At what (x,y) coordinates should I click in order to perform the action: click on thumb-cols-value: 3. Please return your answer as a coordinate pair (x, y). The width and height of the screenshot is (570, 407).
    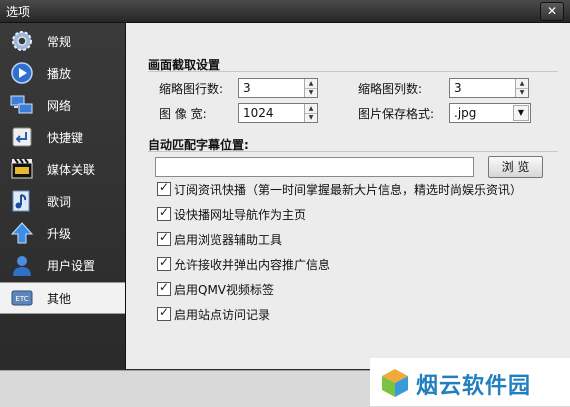
    Looking at the image, I should click on (458, 88).